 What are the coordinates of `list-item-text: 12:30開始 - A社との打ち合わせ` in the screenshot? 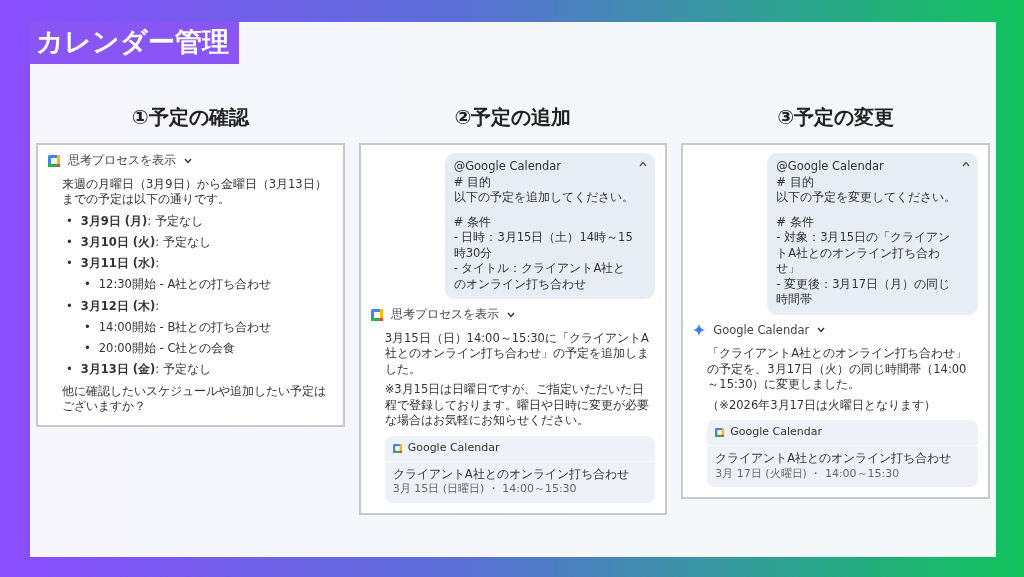 It's located at (185, 285).